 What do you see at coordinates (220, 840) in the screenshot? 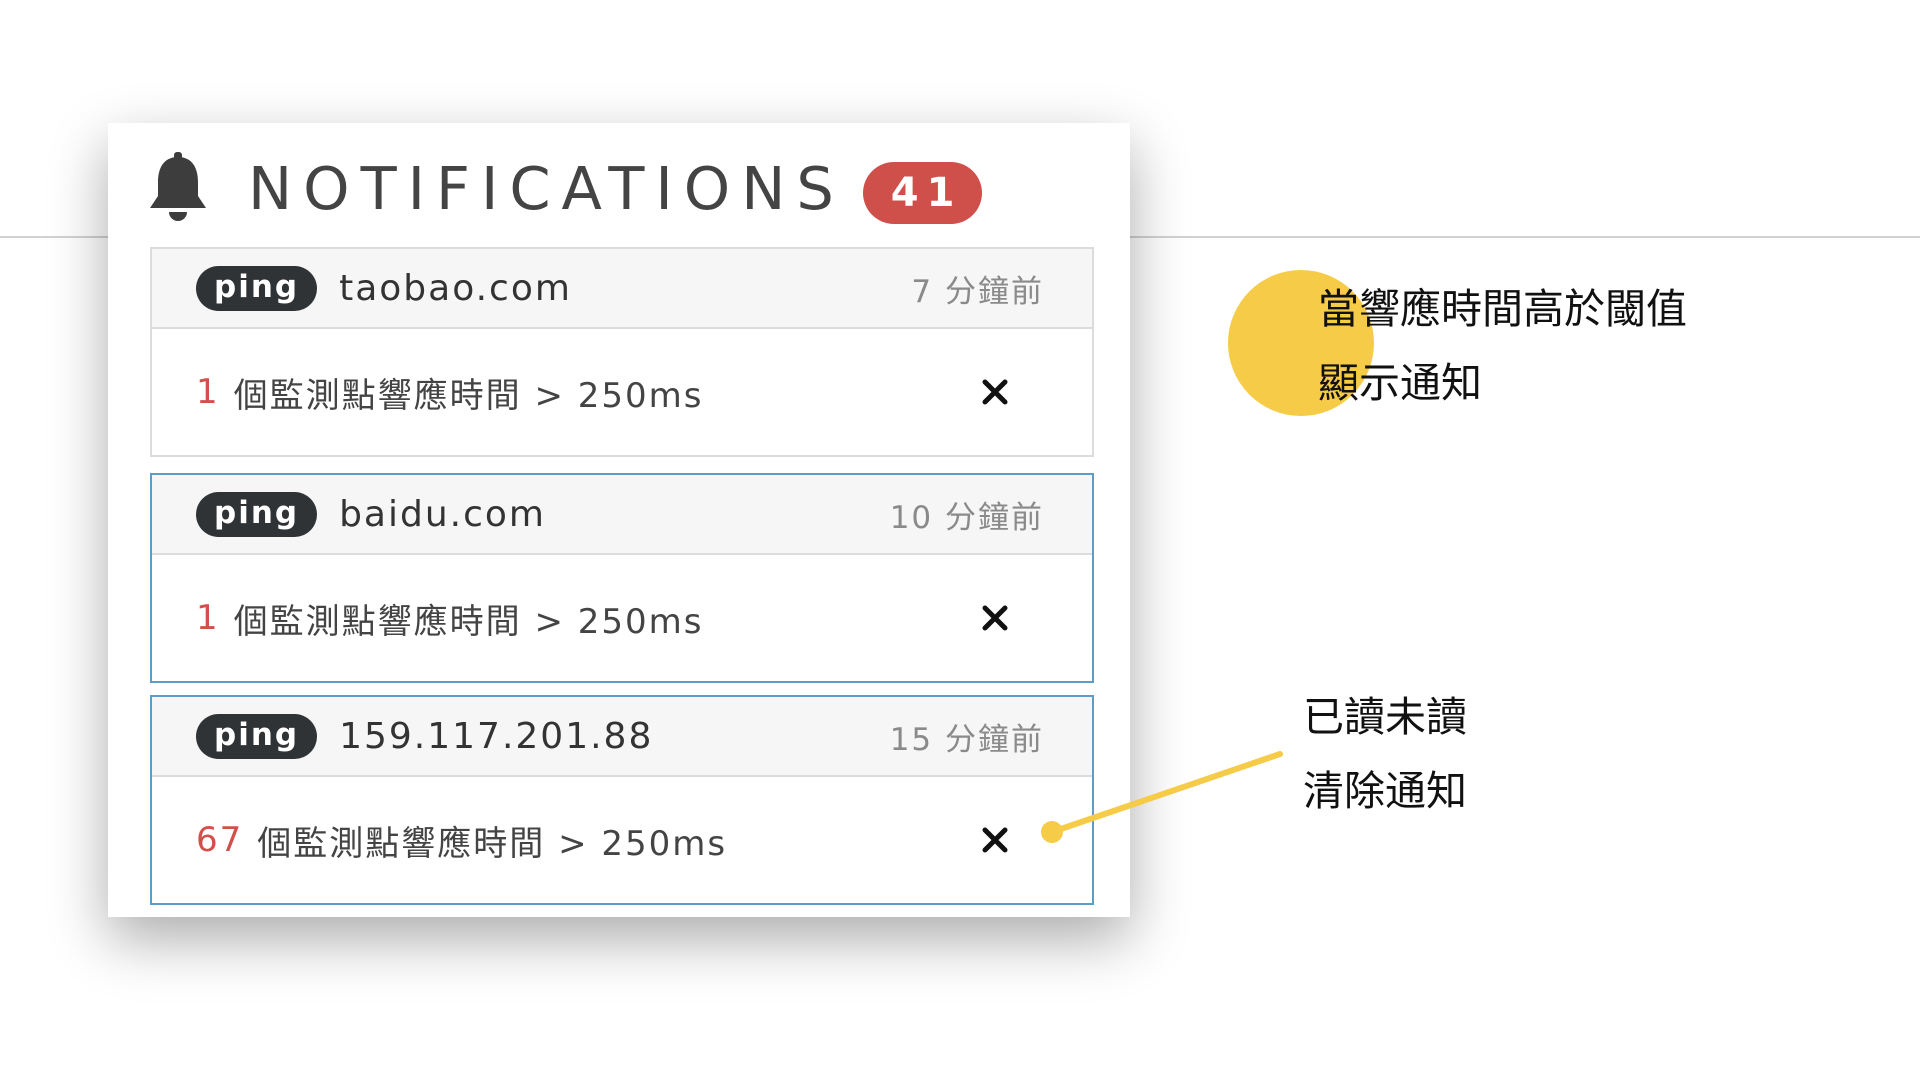
I see `notification-count: 67` at bounding box center [220, 840].